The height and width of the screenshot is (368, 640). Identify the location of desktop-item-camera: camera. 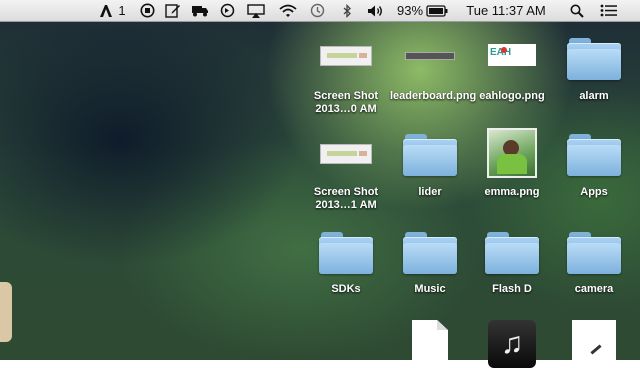
(594, 263).